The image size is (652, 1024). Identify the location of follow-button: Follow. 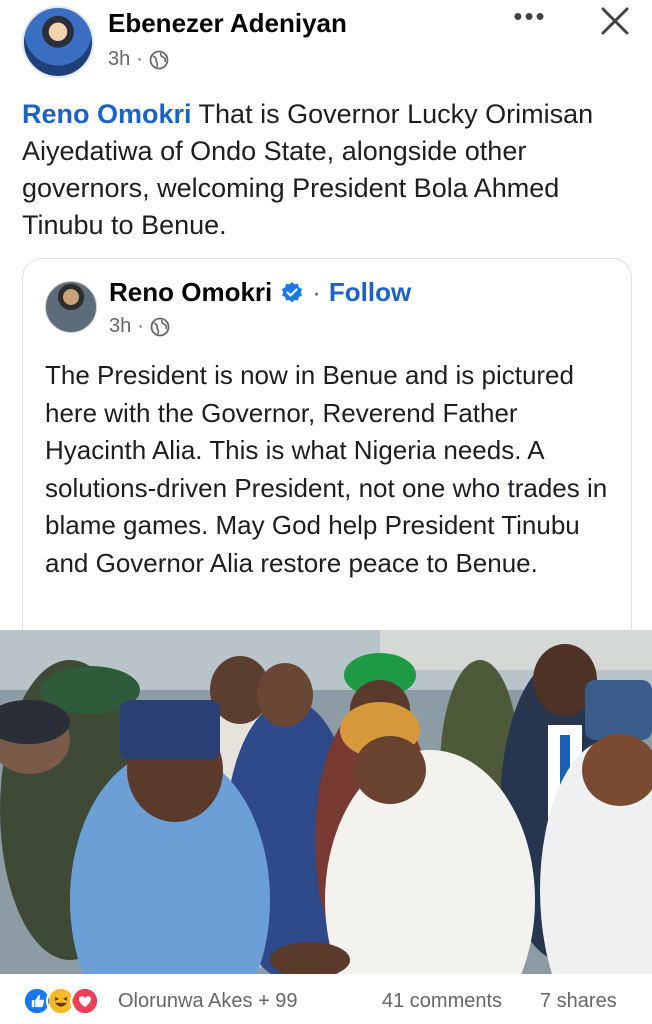
(370, 292).